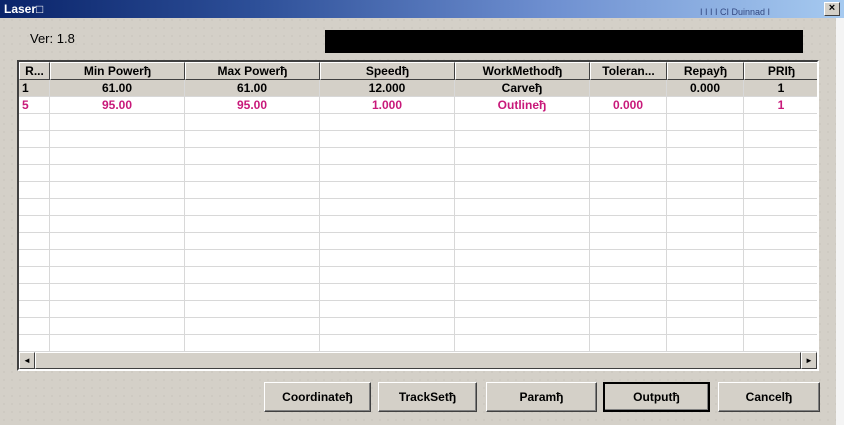 The height and width of the screenshot is (425, 844). Describe the element at coordinates (522, 71) in the screenshot. I see `column-header-work-method: WorkMethodђ` at that location.